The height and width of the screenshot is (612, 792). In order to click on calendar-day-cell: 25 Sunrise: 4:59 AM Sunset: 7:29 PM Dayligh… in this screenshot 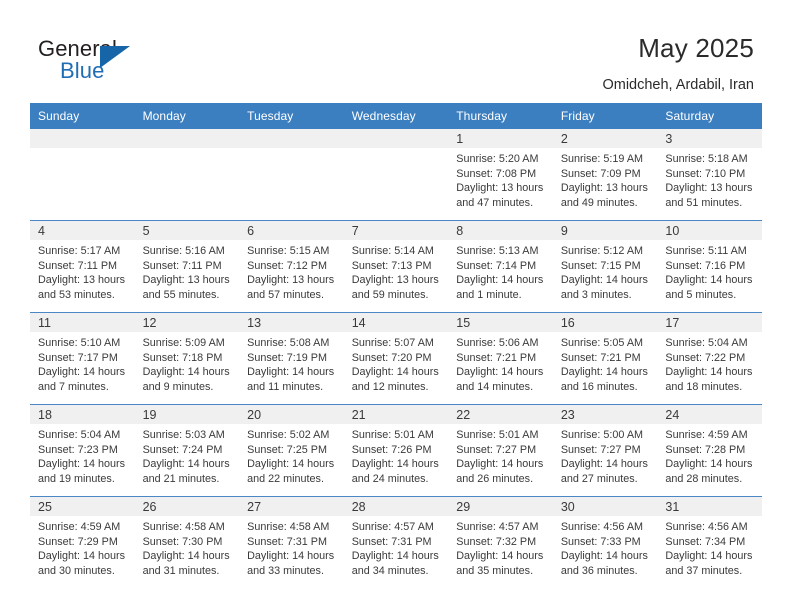, I will do `click(82, 542)`.